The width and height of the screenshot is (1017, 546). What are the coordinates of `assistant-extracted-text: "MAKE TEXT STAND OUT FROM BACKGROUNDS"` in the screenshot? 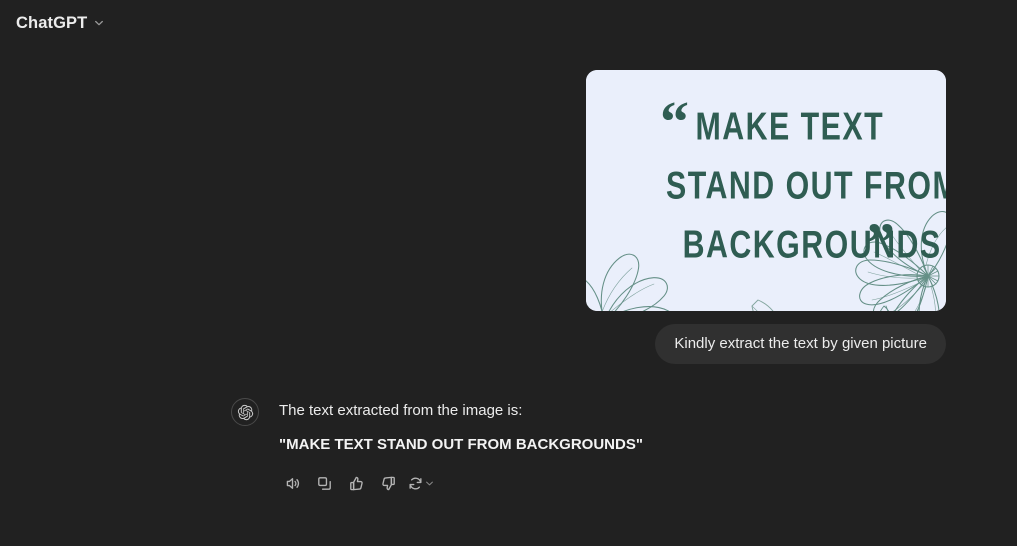 It's located at (461, 444).